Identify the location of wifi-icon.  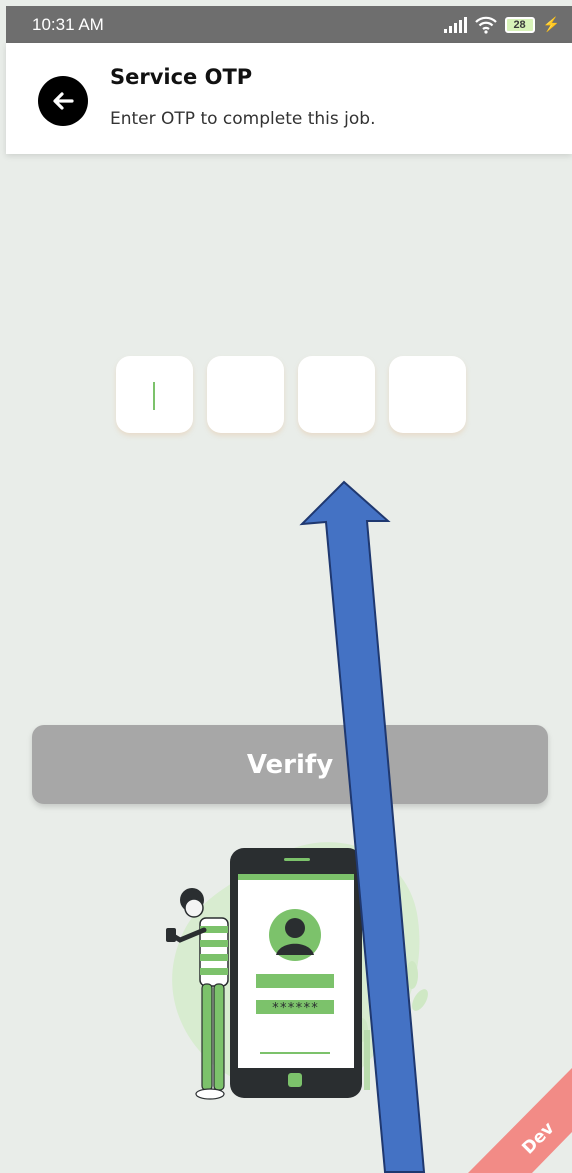
(485, 25).